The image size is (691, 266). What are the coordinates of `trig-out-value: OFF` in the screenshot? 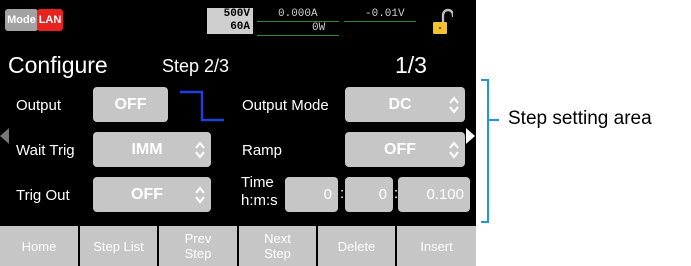 It's located at (147, 194).